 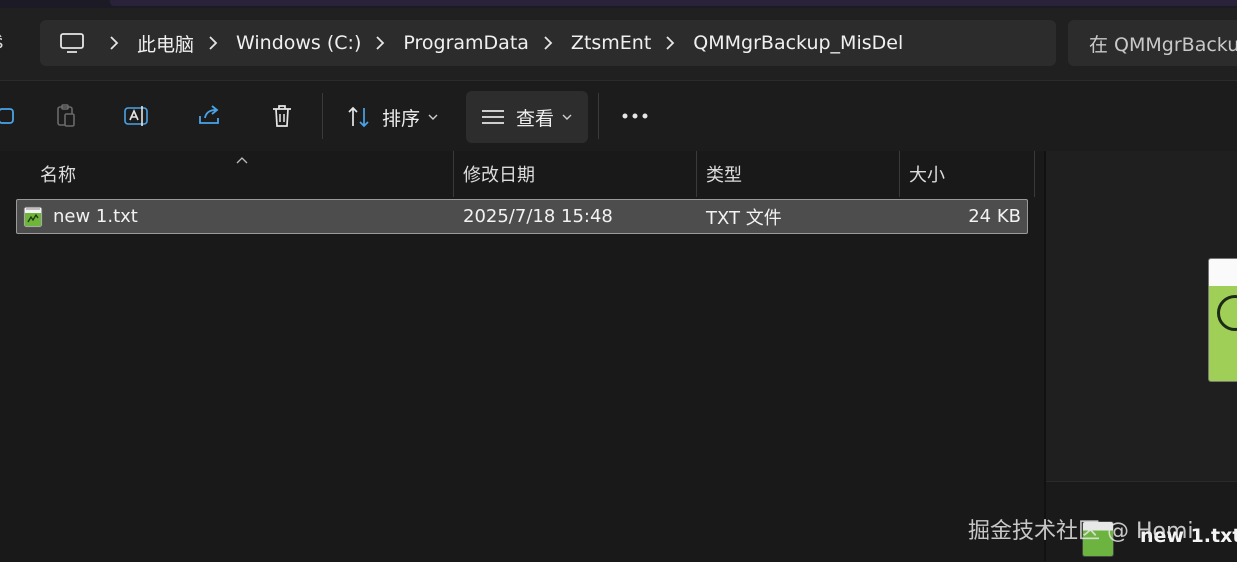 What do you see at coordinates (165, 43) in the screenshot?
I see `breadcrumb-this-pc: 此电脑` at bounding box center [165, 43].